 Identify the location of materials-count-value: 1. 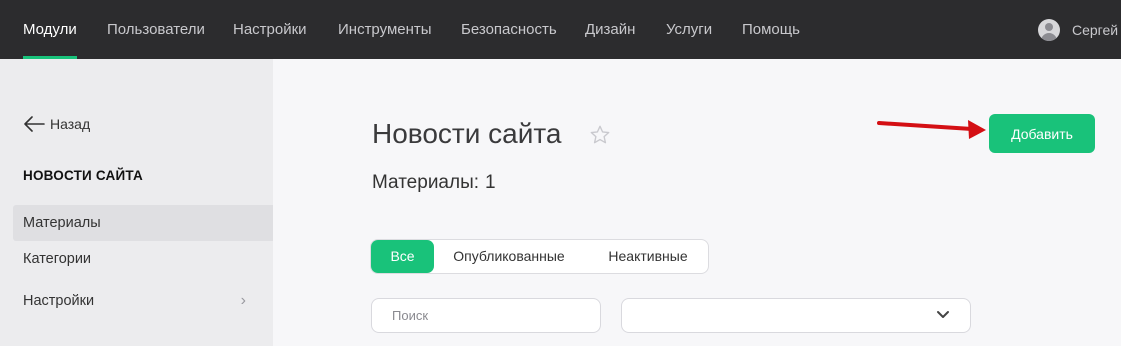
(490, 182).